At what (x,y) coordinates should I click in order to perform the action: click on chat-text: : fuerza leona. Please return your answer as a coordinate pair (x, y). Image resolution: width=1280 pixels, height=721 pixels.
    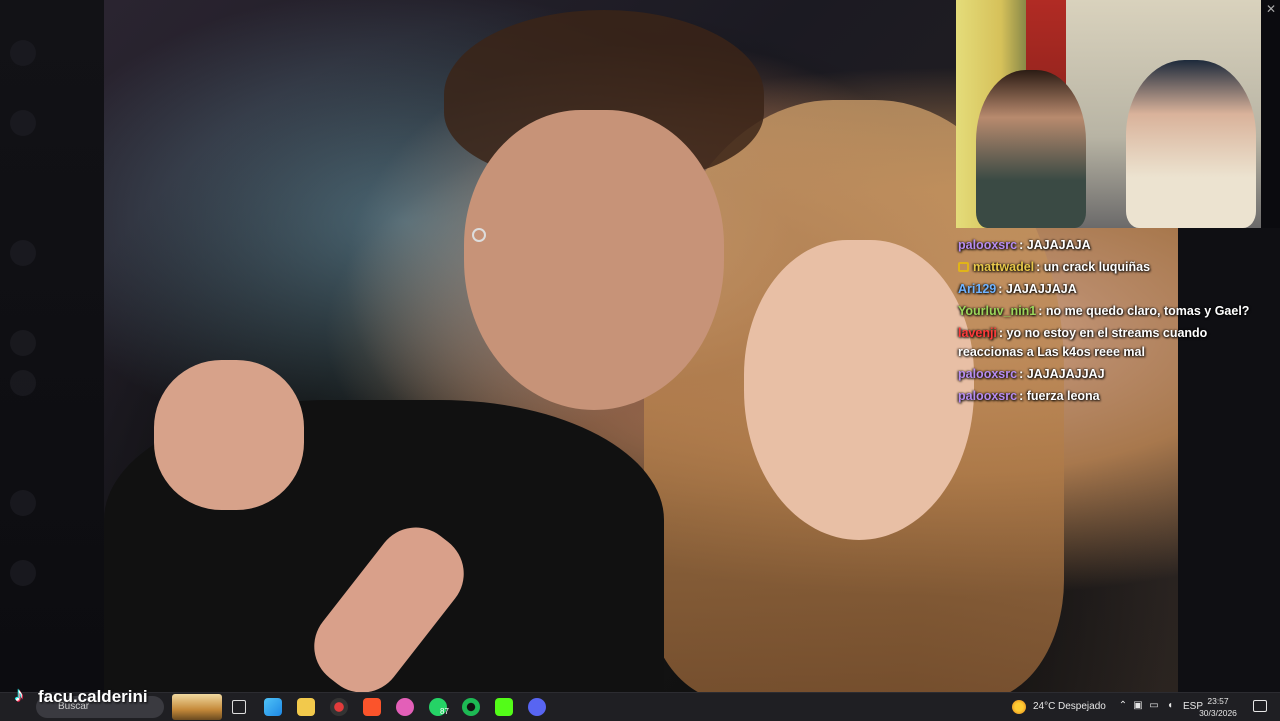
    Looking at the image, I should click on (1059, 396).